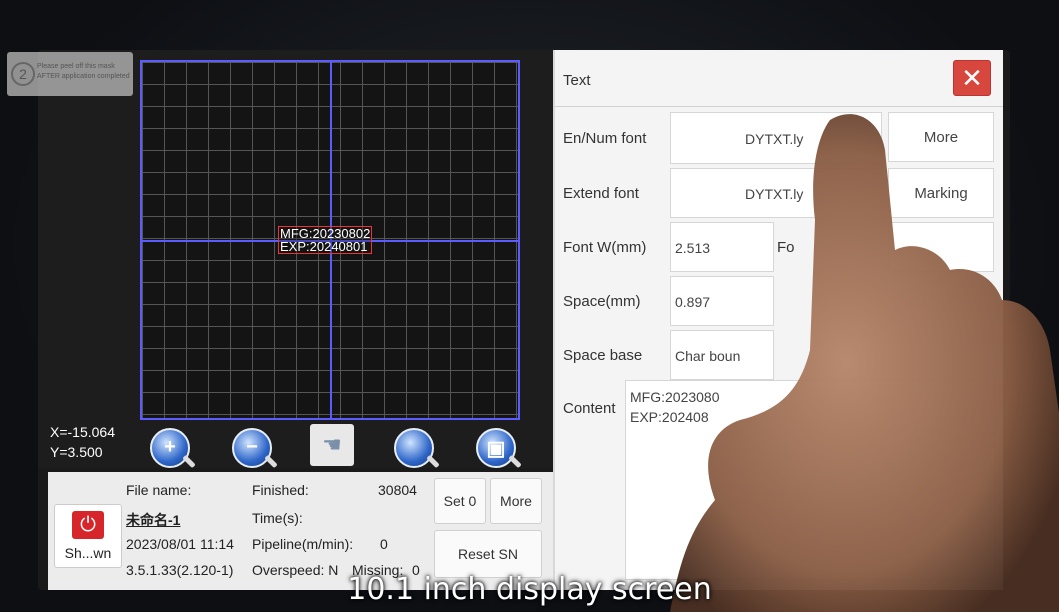 The image size is (1059, 612). I want to click on sticker-line-2: AFTER application completed, so click(83, 76).